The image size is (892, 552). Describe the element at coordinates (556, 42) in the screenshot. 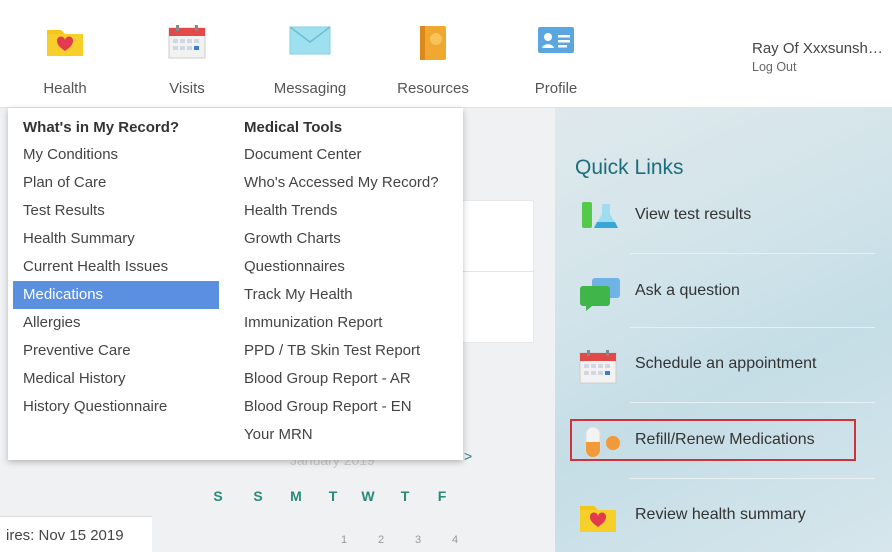

I see `id-card-icon` at that location.